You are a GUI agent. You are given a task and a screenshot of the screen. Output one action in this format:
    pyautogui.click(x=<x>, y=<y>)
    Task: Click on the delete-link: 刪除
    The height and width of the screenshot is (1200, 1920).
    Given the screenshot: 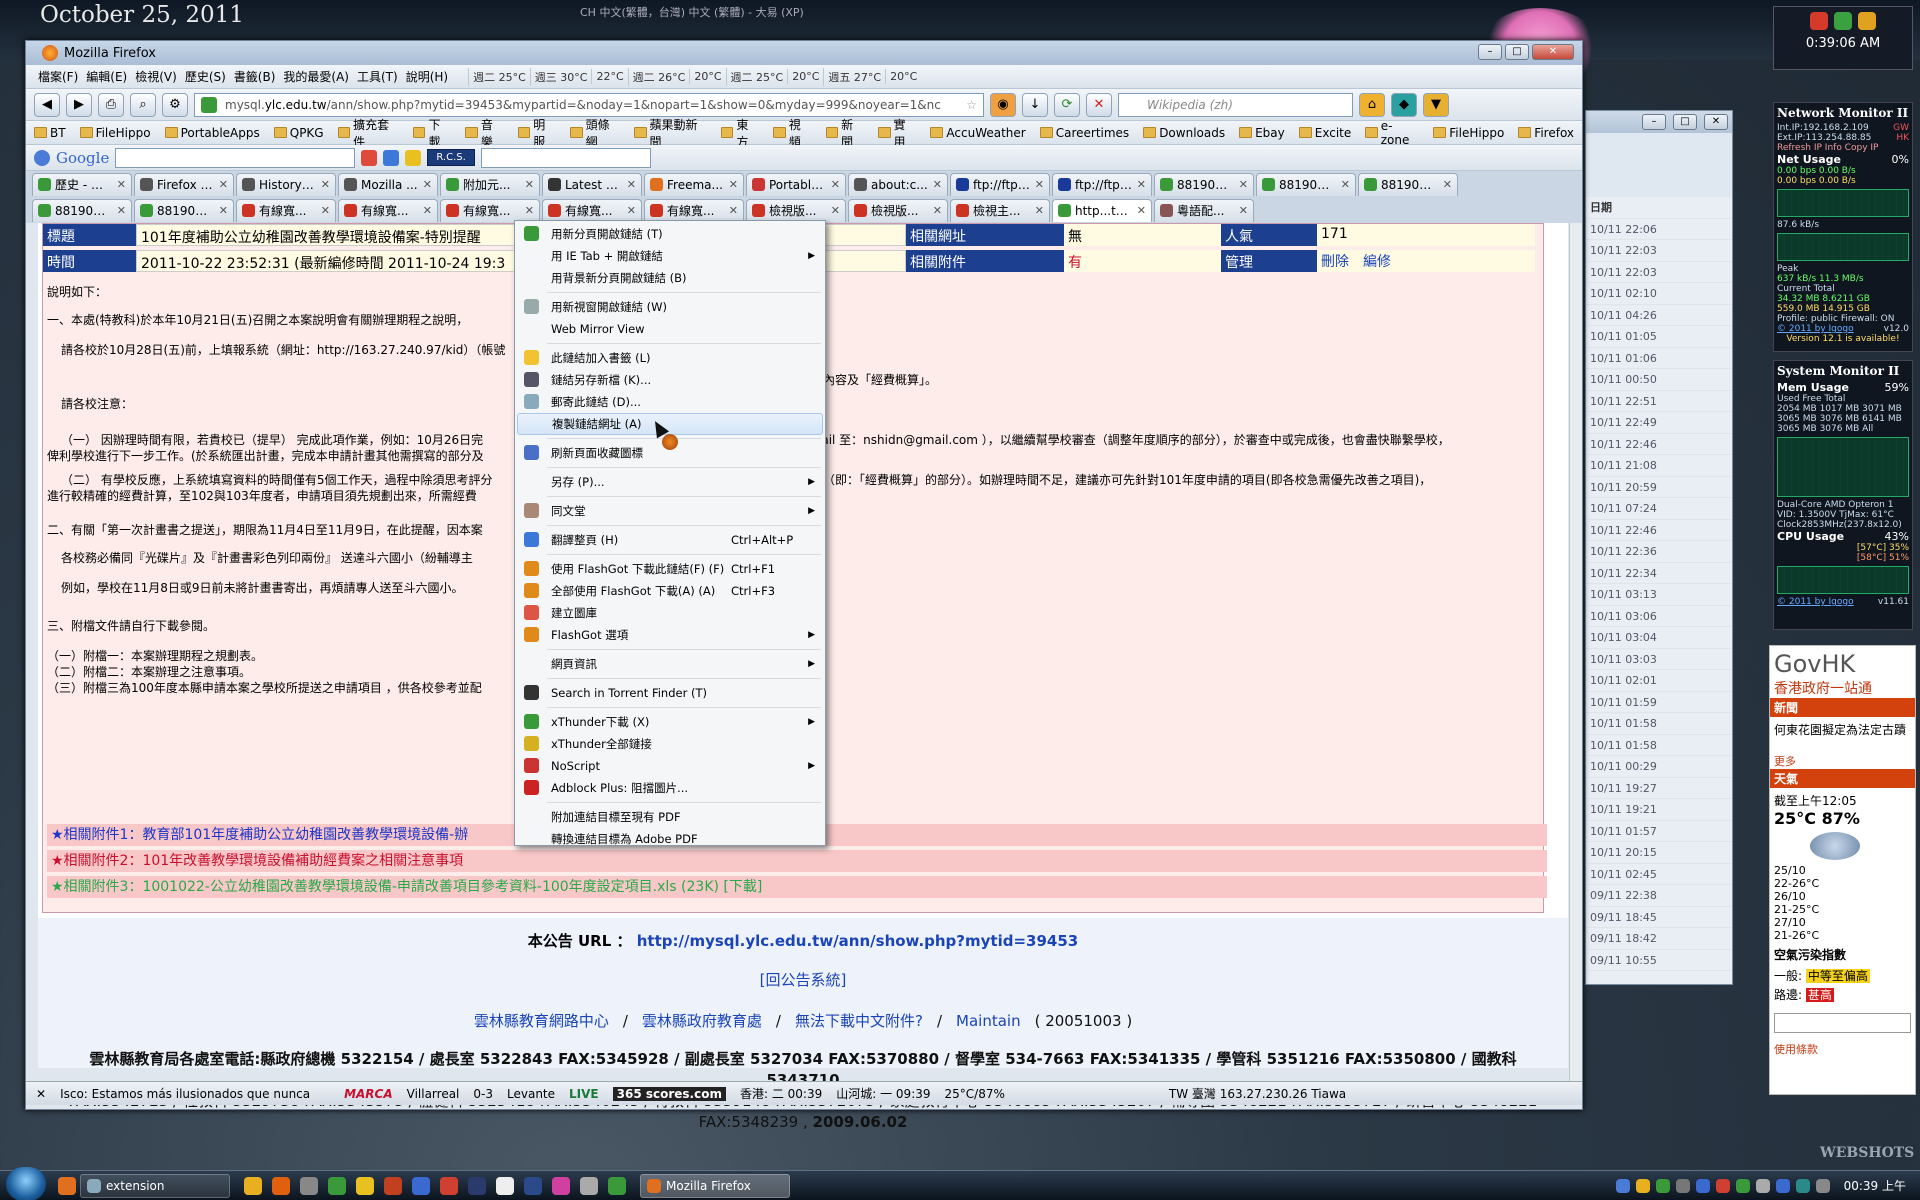 What is the action you would take?
    pyautogui.click(x=1335, y=261)
    